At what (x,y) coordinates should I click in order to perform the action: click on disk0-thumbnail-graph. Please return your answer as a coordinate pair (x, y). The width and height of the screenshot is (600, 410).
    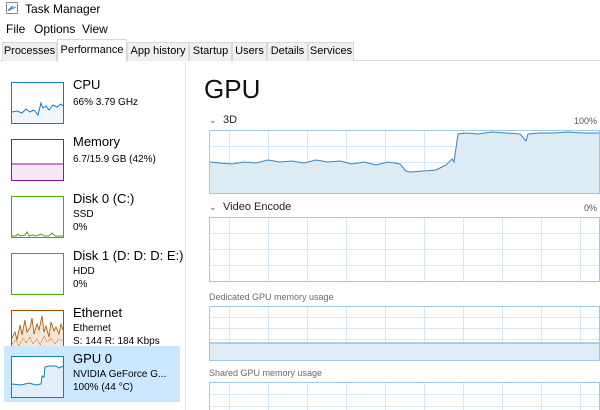
    Looking at the image, I should click on (37, 217).